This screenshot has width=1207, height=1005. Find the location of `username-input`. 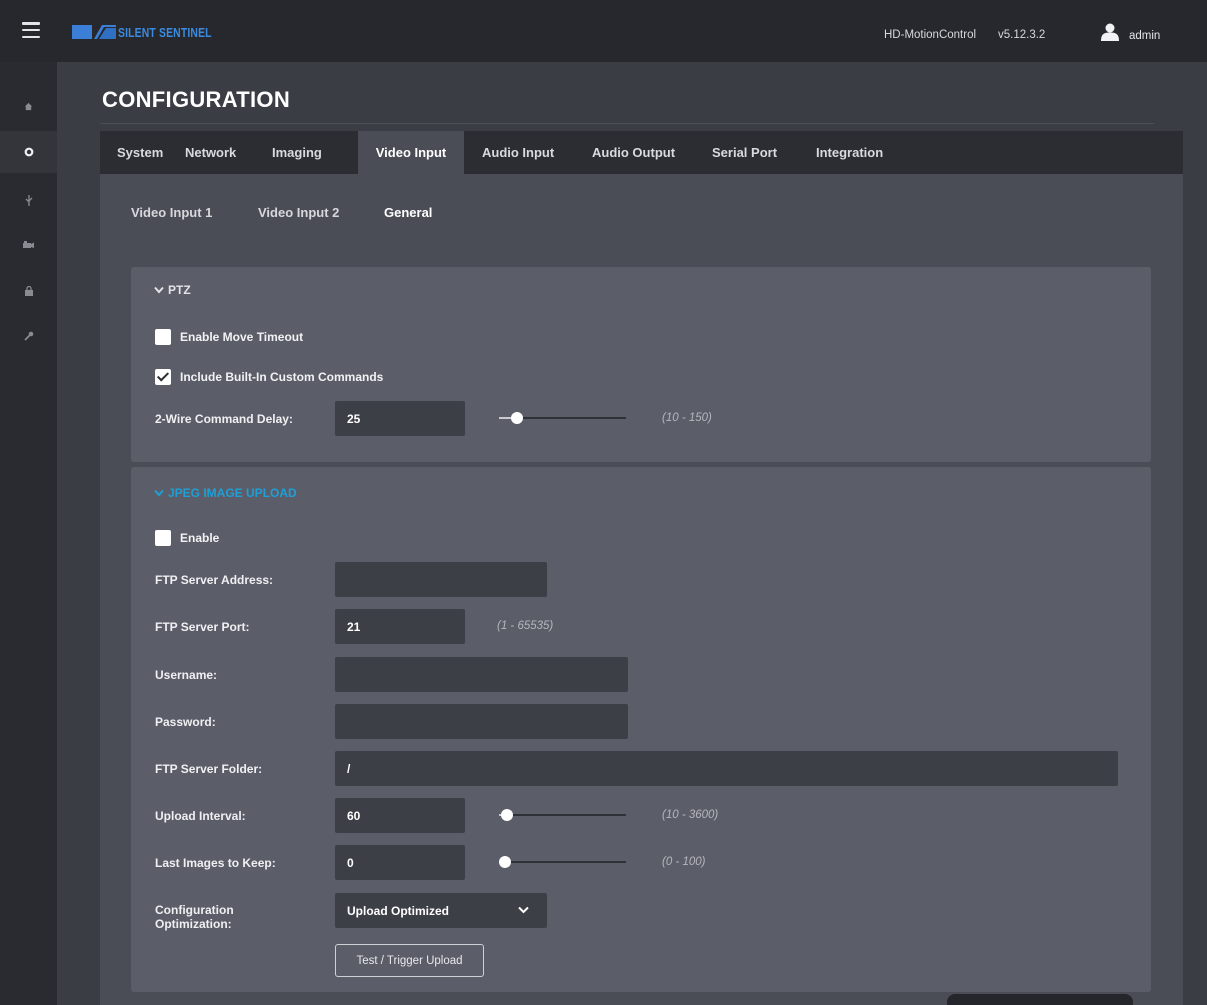

username-input is located at coordinates (481, 674).